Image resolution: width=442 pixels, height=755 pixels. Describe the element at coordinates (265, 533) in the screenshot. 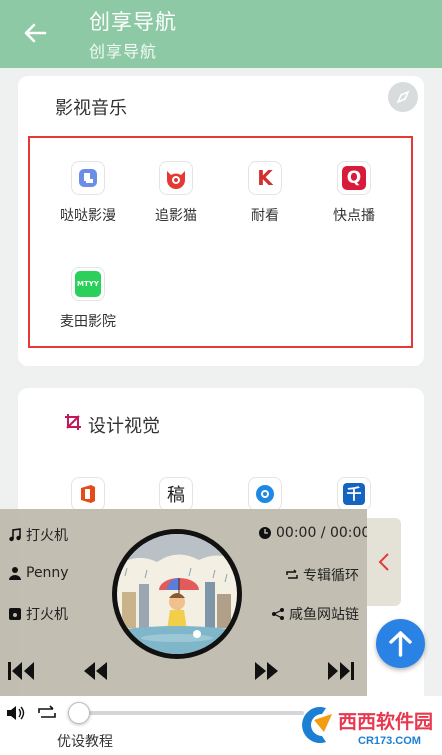

I see `clock-icon` at that location.